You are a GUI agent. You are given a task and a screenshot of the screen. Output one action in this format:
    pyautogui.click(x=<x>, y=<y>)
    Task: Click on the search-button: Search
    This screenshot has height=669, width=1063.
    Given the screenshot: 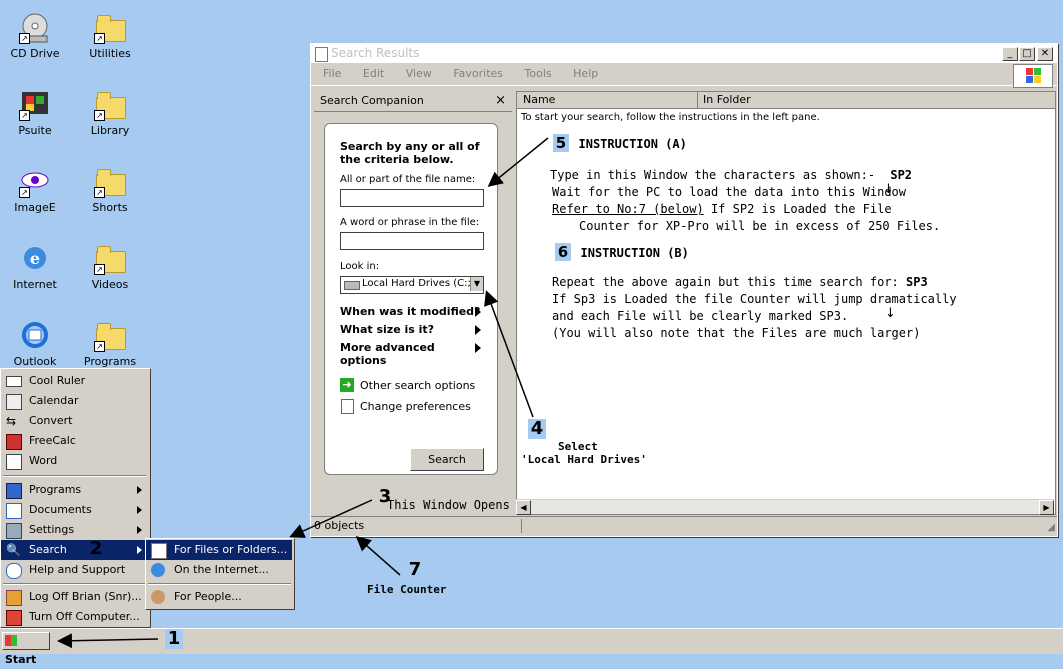 What is the action you would take?
    pyautogui.click(x=447, y=459)
    